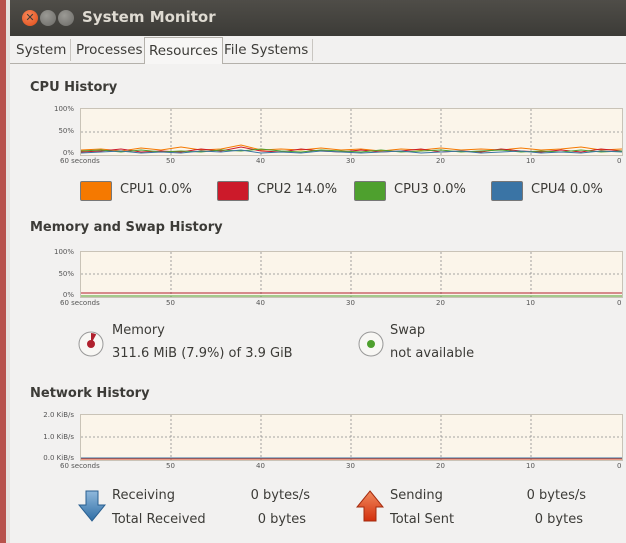 The image size is (626, 543). I want to click on cpu-x-tick: 60 seconds, so click(80, 161).